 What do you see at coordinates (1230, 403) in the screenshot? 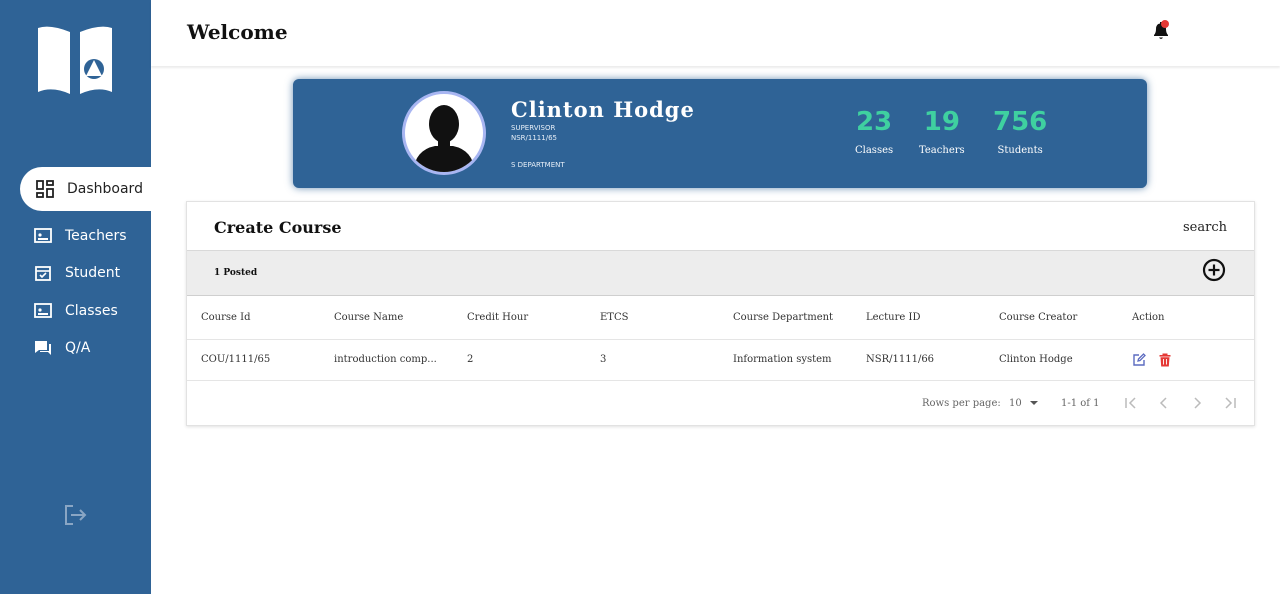
I see `last-page-icon` at bounding box center [1230, 403].